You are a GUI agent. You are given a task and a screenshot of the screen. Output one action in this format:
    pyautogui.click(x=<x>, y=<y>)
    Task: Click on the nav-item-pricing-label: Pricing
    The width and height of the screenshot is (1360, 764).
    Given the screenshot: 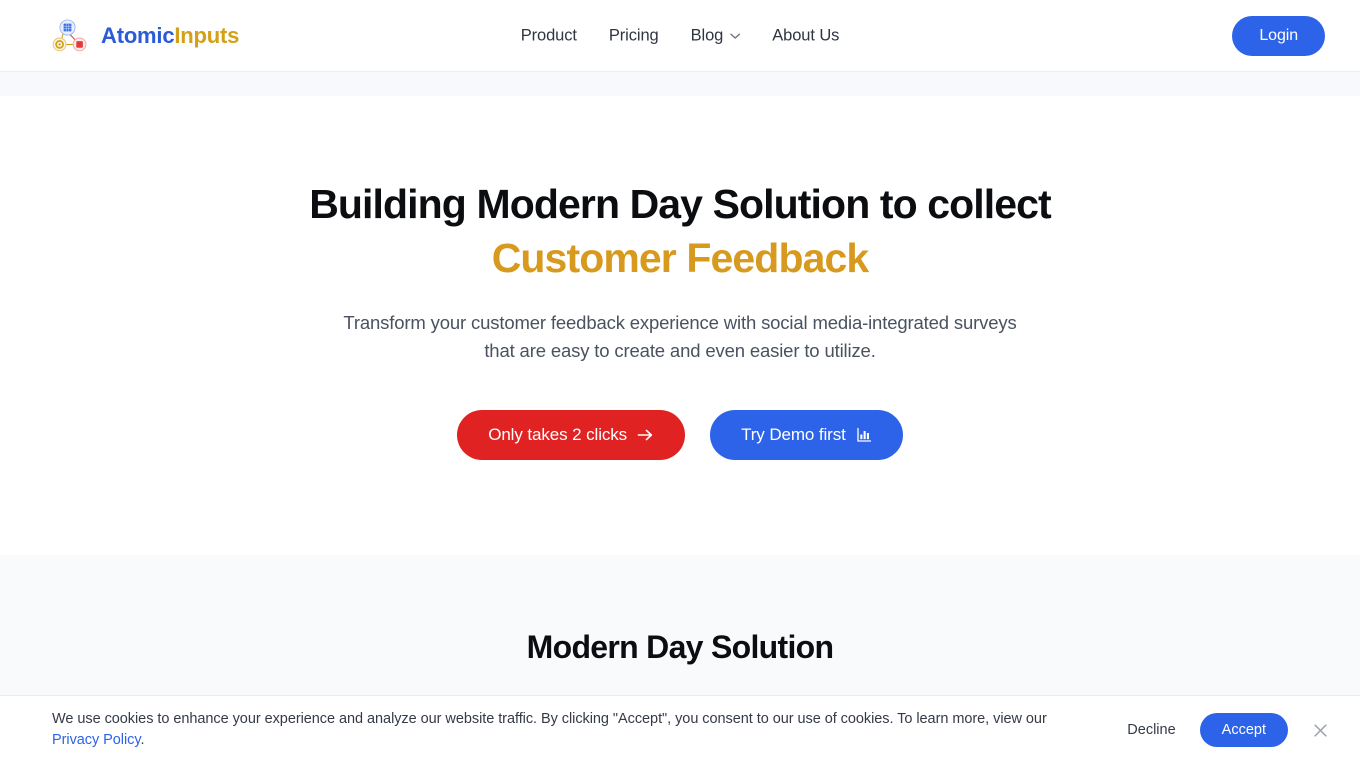 What is the action you would take?
    pyautogui.click(x=633, y=35)
    